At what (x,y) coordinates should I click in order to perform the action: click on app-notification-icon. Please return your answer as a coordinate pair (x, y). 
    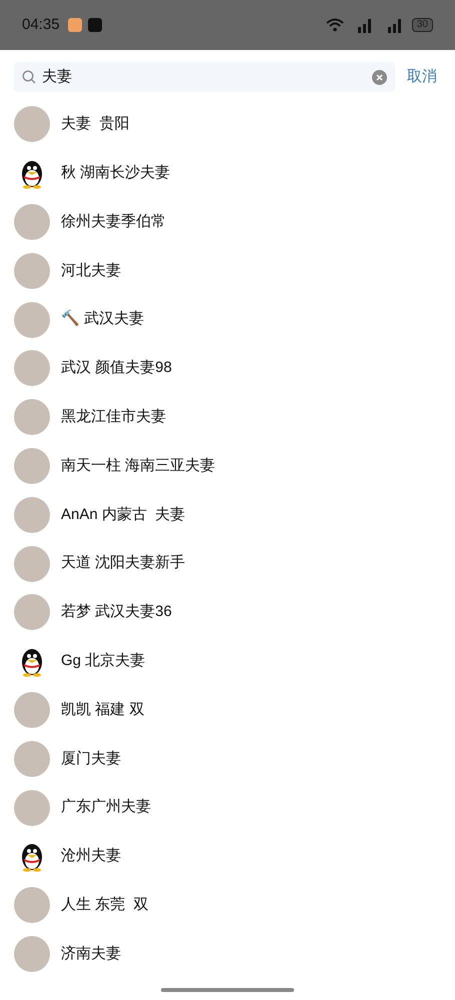
    Looking at the image, I should click on (95, 25).